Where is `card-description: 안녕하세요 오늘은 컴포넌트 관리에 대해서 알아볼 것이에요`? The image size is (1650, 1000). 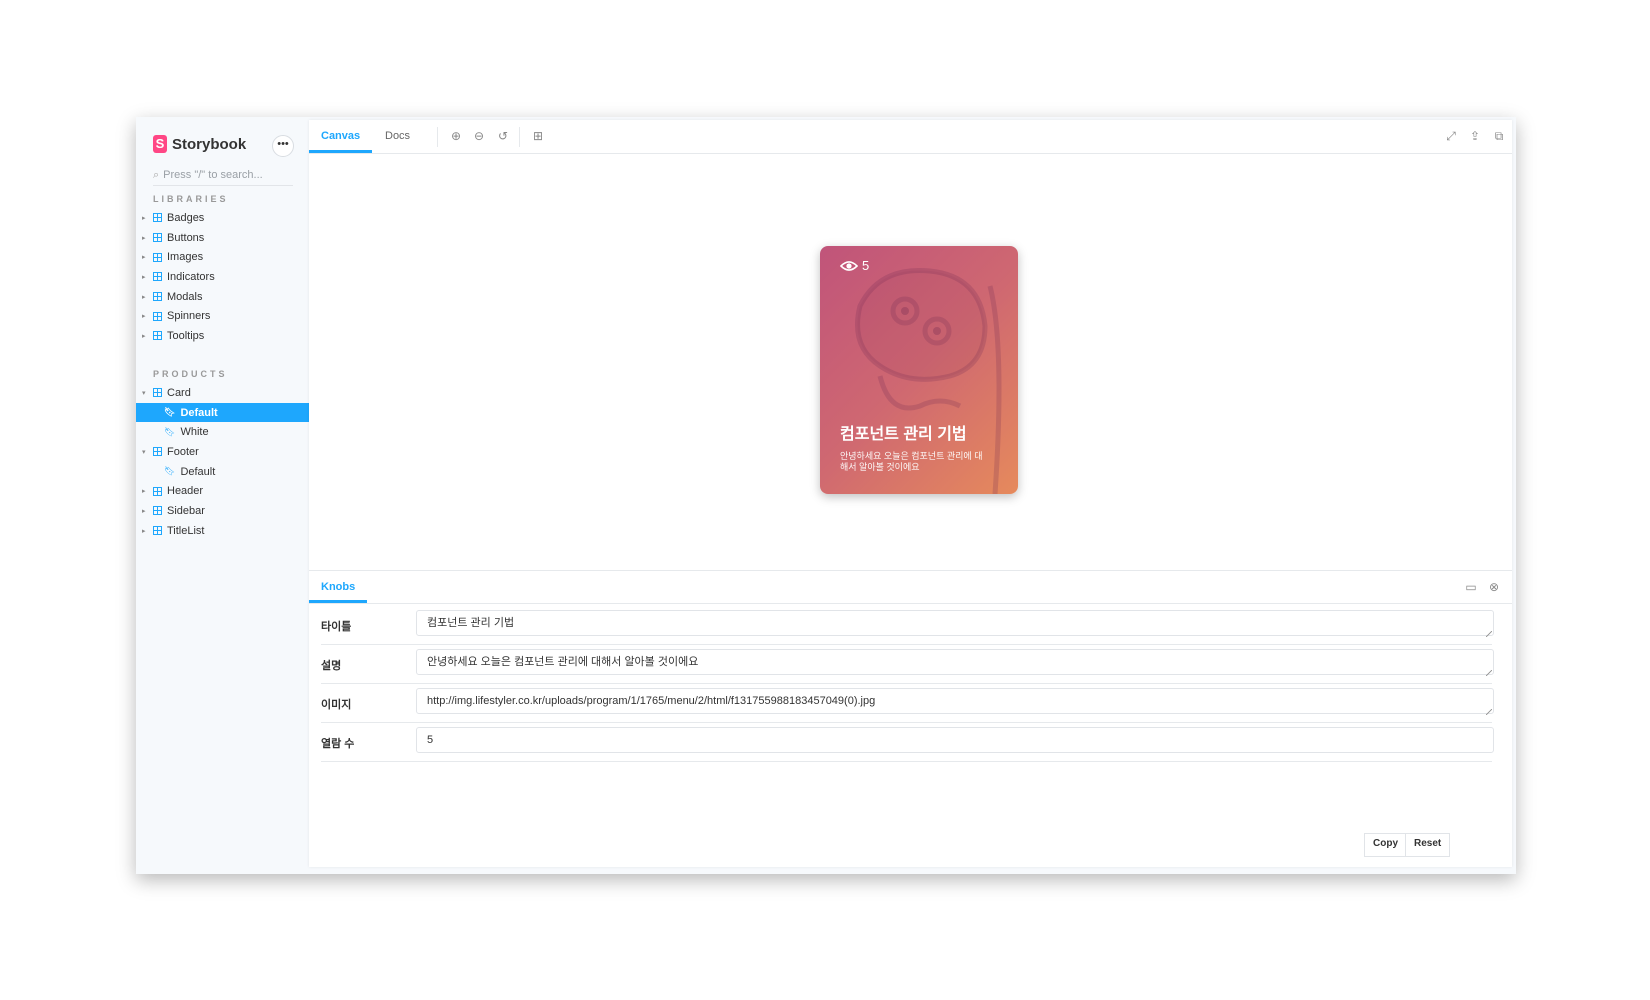 card-description: 안녕하세요 오늘은 컴포넌트 관리에 대해서 알아볼 것이에요 is located at coordinates (911, 461).